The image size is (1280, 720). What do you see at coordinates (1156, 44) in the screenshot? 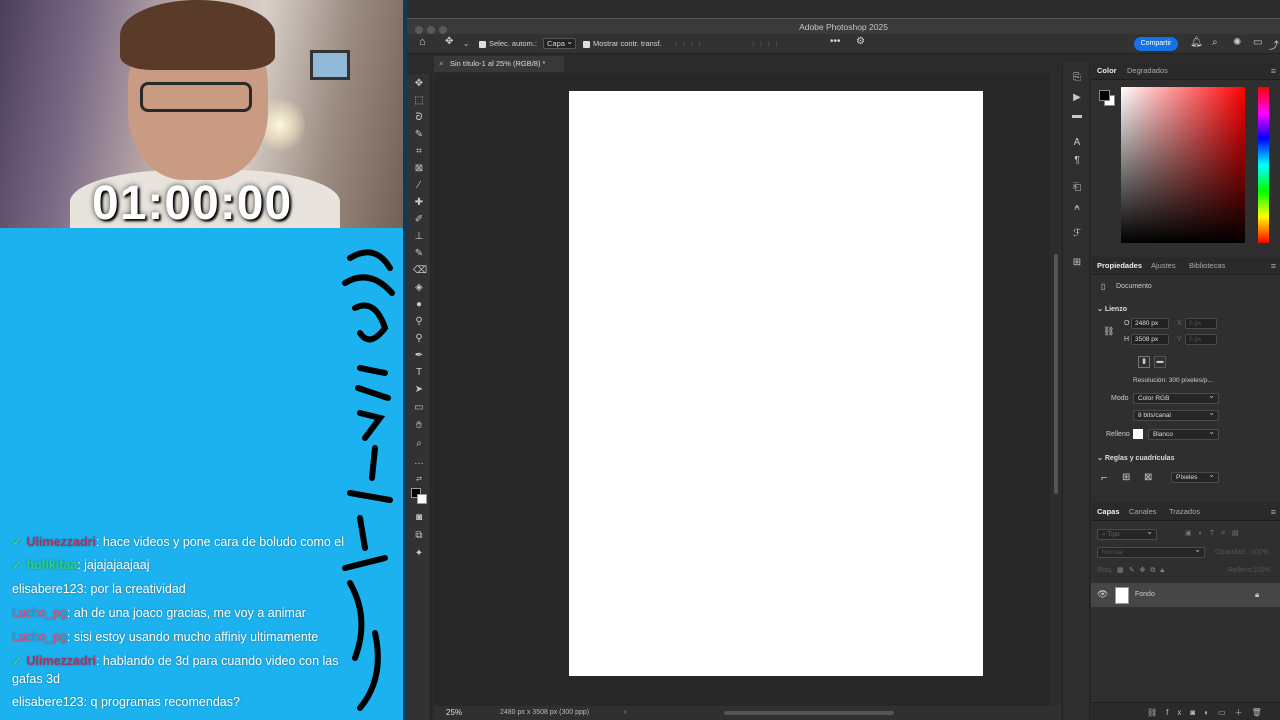
I see `share-button: Compartir` at bounding box center [1156, 44].